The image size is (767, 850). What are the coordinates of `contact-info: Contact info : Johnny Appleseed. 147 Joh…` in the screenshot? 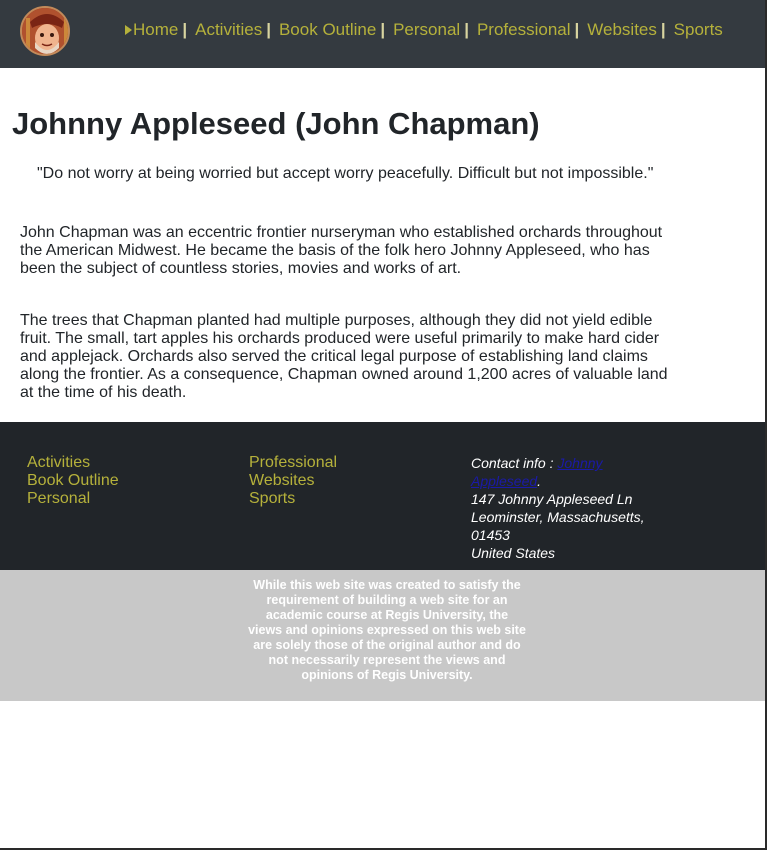 It's located at (566, 508).